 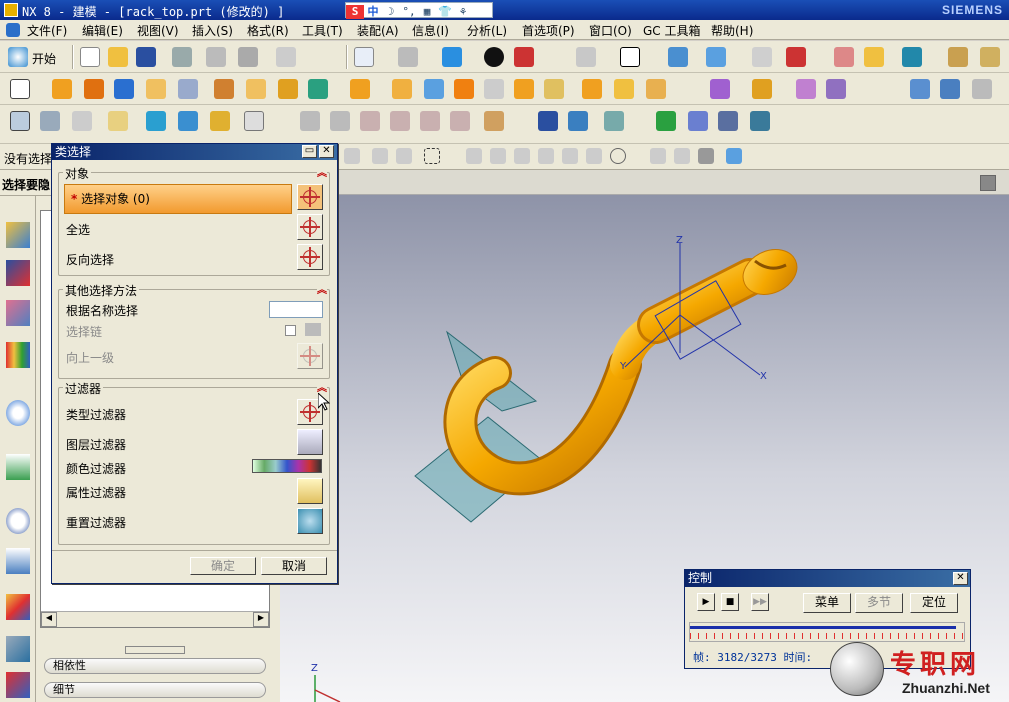 What do you see at coordinates (296, 309) in the screenshot?
I see `select-by-name-input` at bounding box center [296, 309].